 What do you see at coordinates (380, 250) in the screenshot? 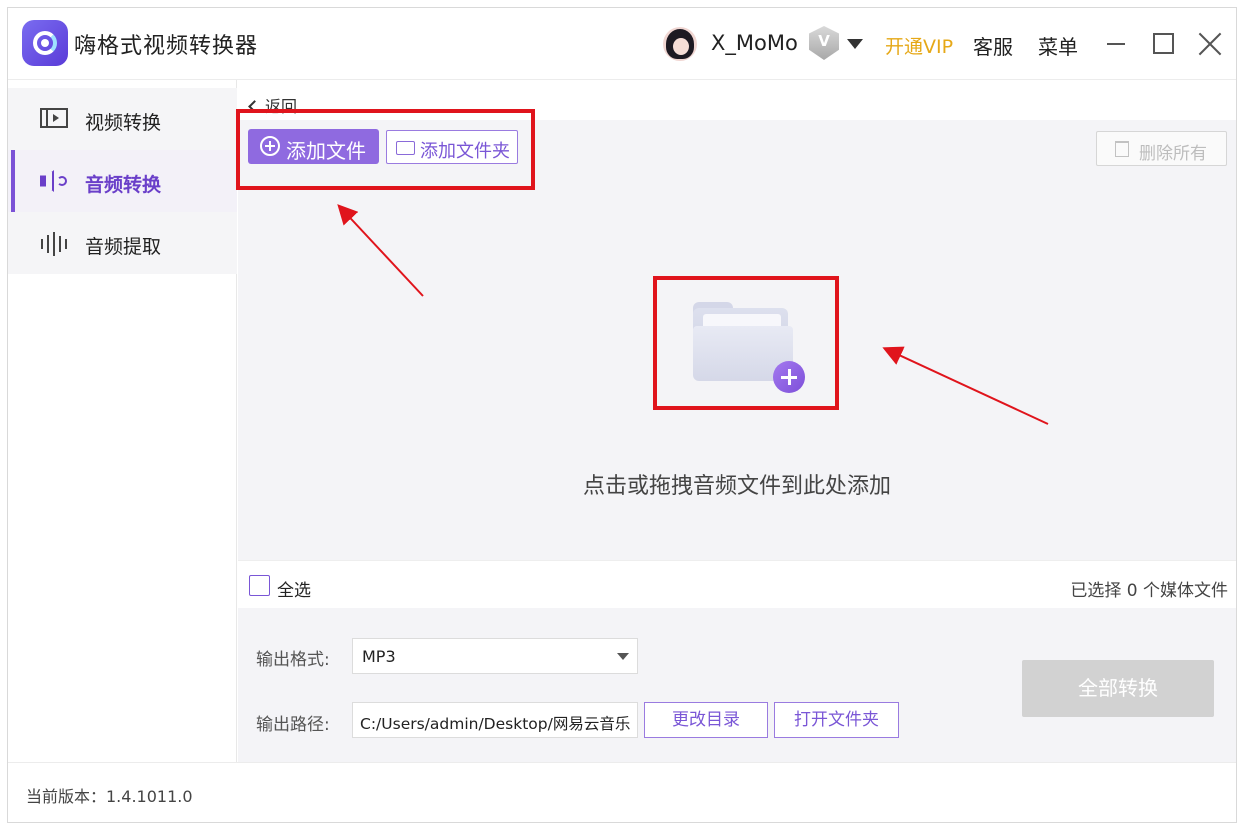
I see `annotation-arrow-toolbar` at bounding box center [380, 250].